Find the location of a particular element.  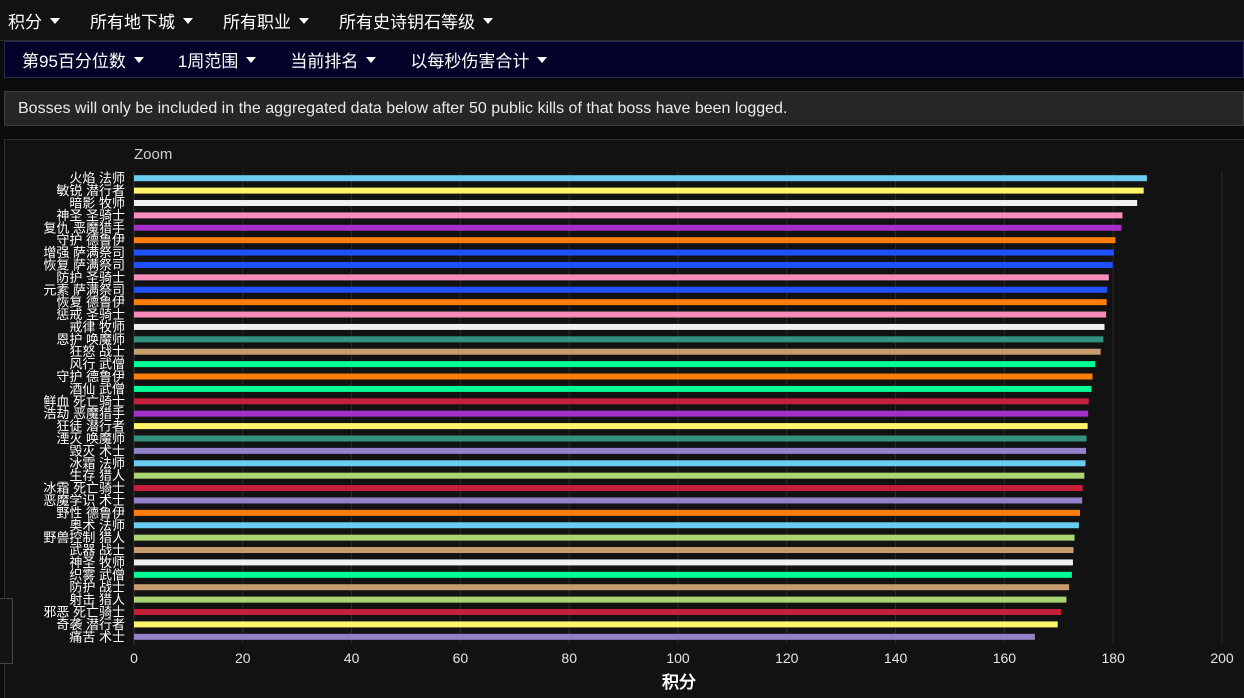

x-tick-label: 20 is located at coordinates (243, 658).